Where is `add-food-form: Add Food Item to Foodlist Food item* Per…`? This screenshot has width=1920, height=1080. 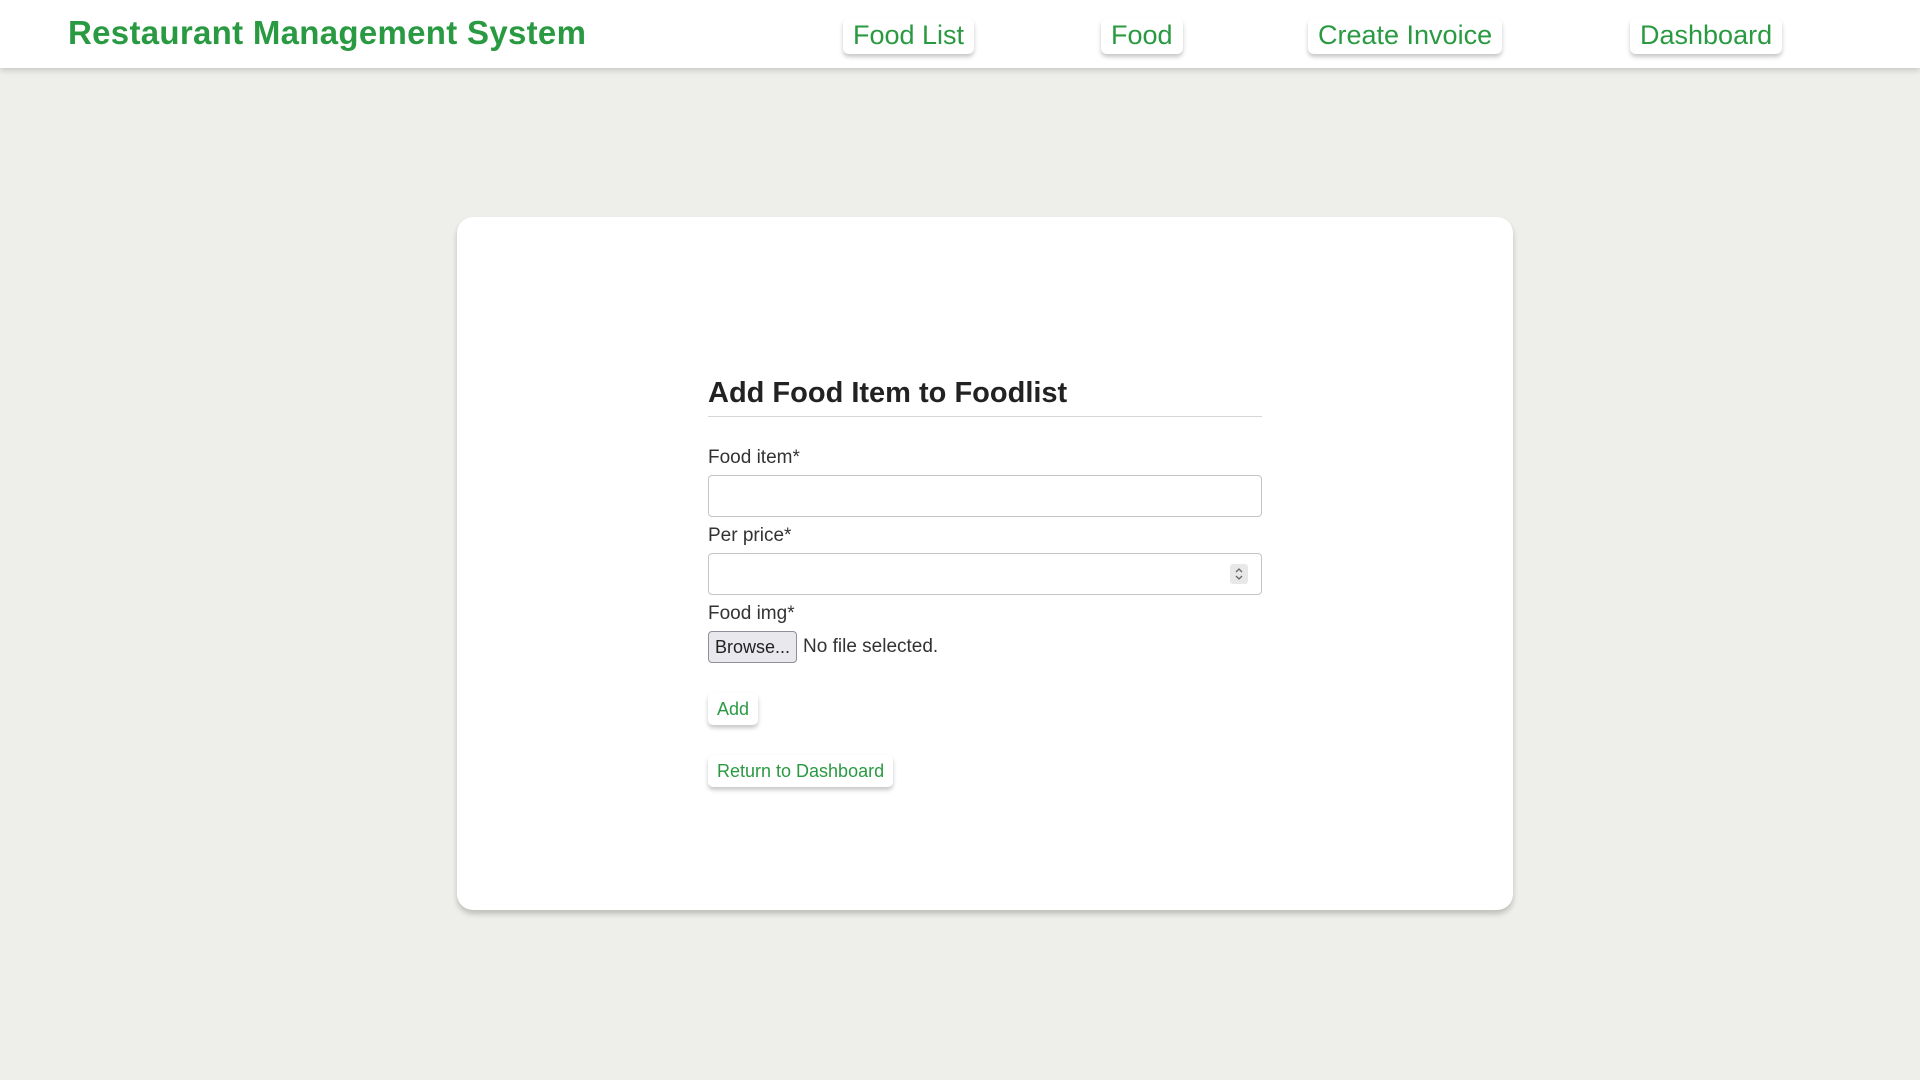
add-food-form: Add Food Item to Foodlist Food item* Per… is located at coordinates (985, 582).